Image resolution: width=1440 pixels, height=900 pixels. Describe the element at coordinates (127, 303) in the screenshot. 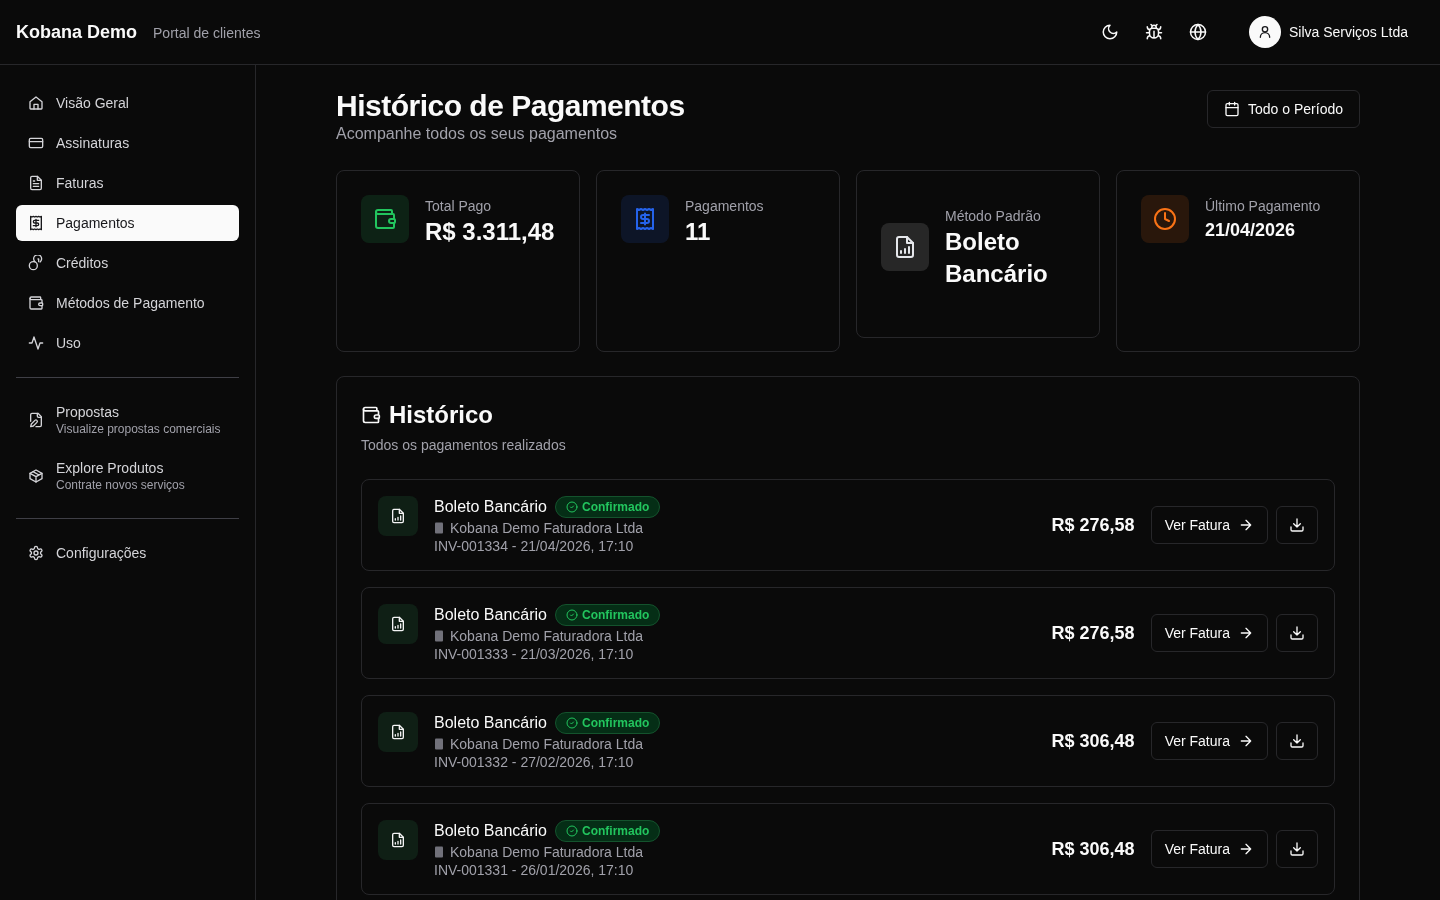

I see `nav-item: Métodos de Pagamento` at that location.